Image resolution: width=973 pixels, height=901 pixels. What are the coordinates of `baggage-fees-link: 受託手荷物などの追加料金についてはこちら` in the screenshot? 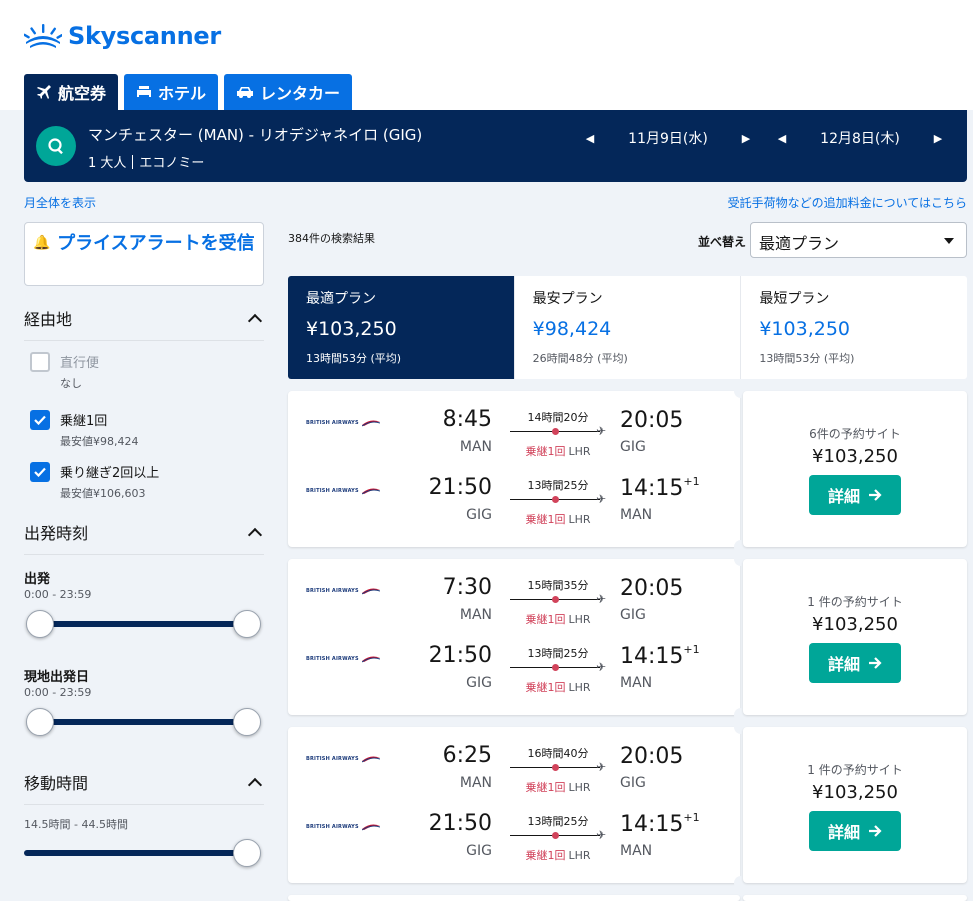 It's located at (847, 202).